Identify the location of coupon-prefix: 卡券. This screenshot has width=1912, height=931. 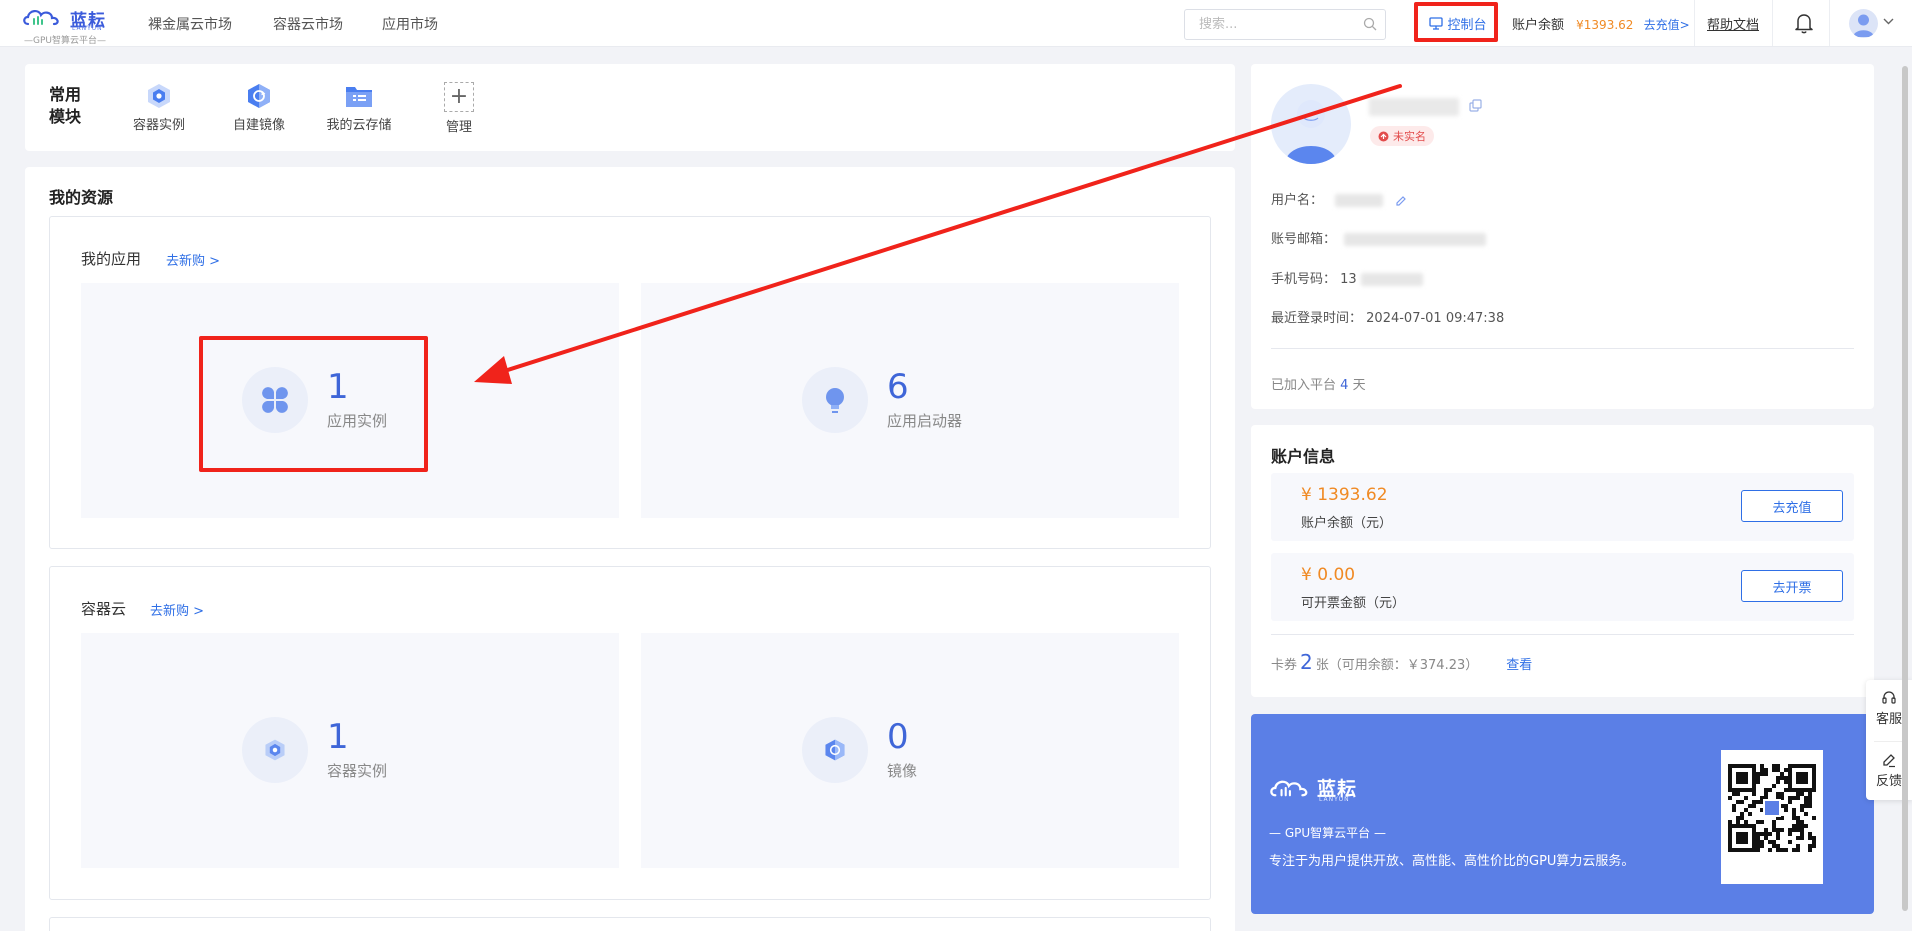
(1284, 665).